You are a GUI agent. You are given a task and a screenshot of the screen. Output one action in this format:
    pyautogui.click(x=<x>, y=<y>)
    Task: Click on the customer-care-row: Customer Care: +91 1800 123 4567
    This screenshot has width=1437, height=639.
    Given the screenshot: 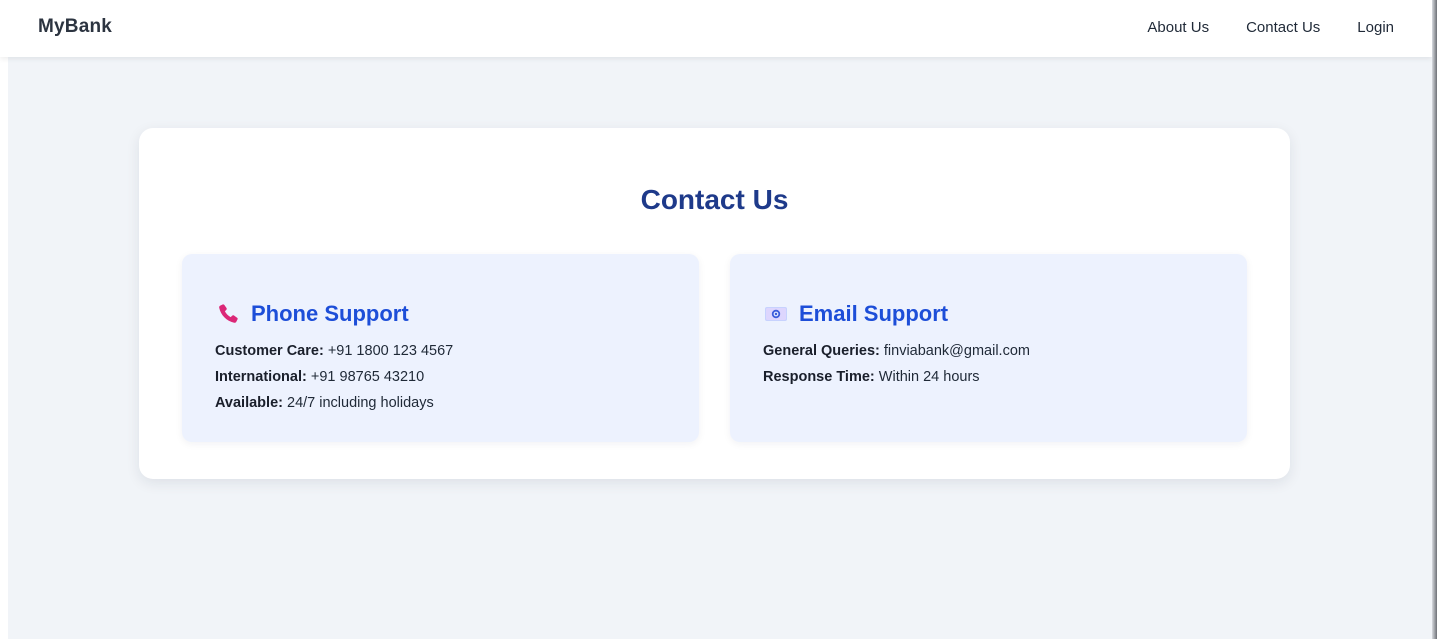 What is the action you would take?
    pyautogui.click(x=334, y=351)
    